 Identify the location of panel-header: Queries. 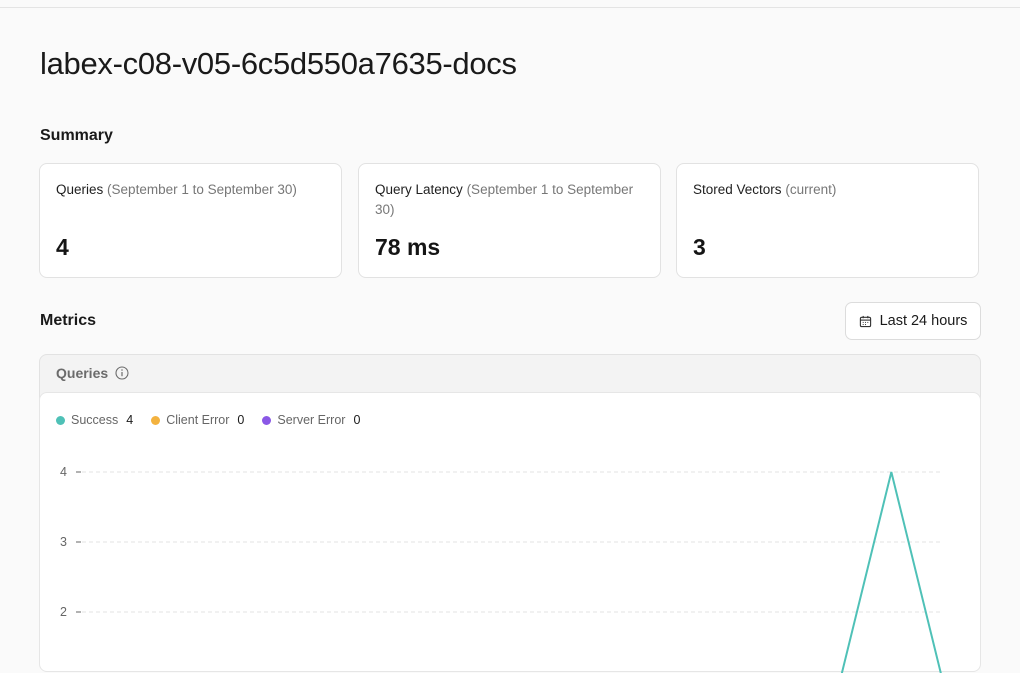
(92, 373).